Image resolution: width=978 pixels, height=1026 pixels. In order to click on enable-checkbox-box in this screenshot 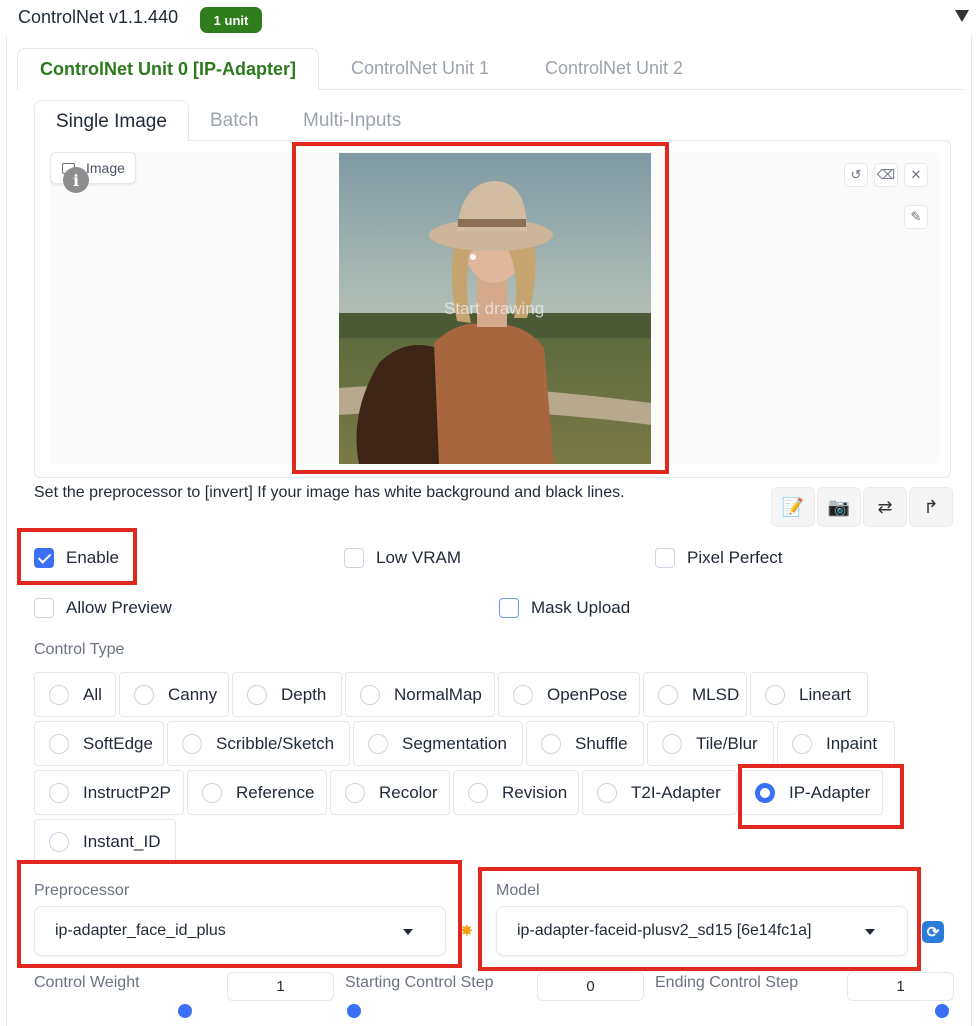, I will do `click(44, 558)`.